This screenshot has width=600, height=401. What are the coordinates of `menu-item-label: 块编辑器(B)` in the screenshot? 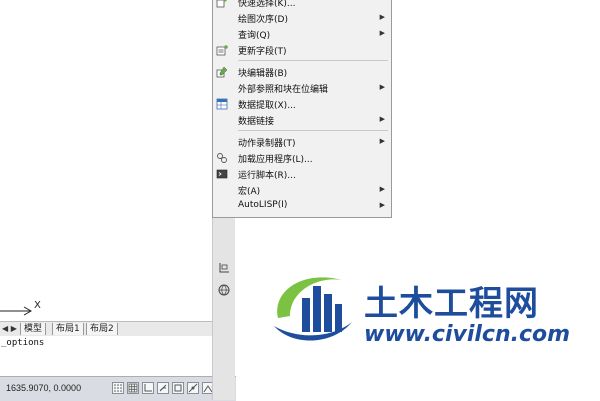 It's located at (263, 74).